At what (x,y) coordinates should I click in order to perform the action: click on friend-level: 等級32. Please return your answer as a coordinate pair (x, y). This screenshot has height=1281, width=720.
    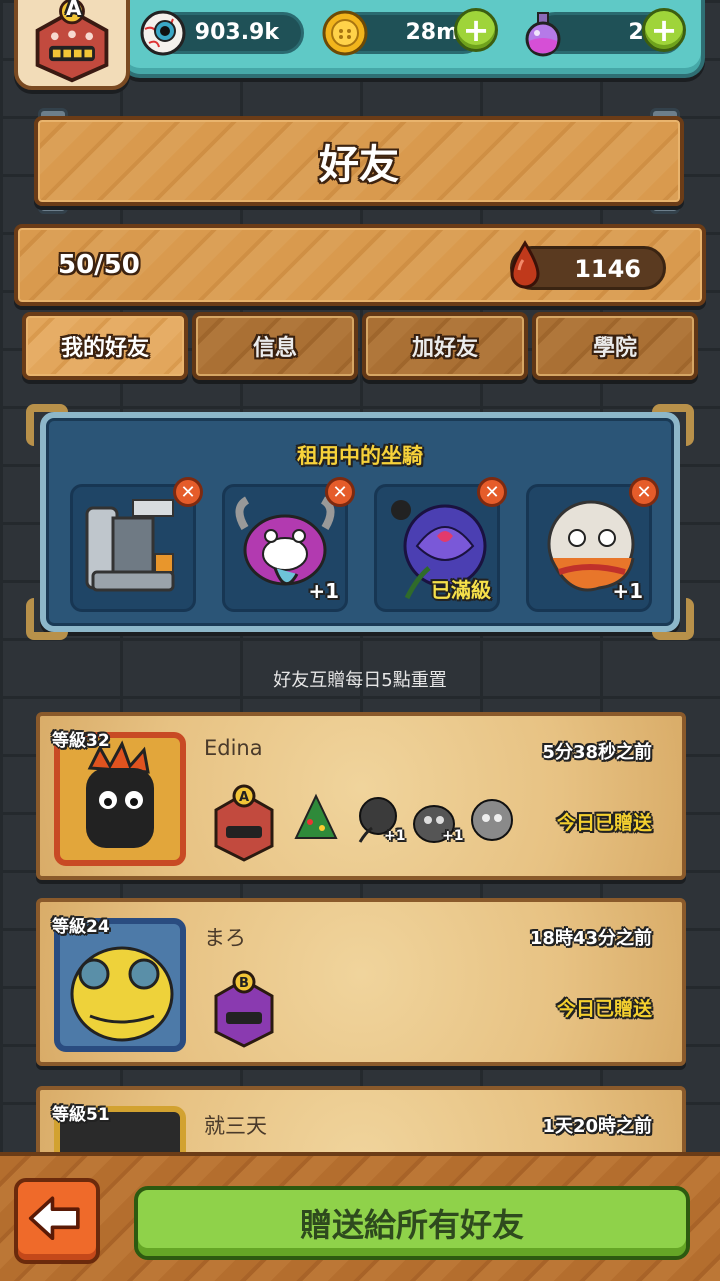
    Looking at the image, I should click on (81, 741).